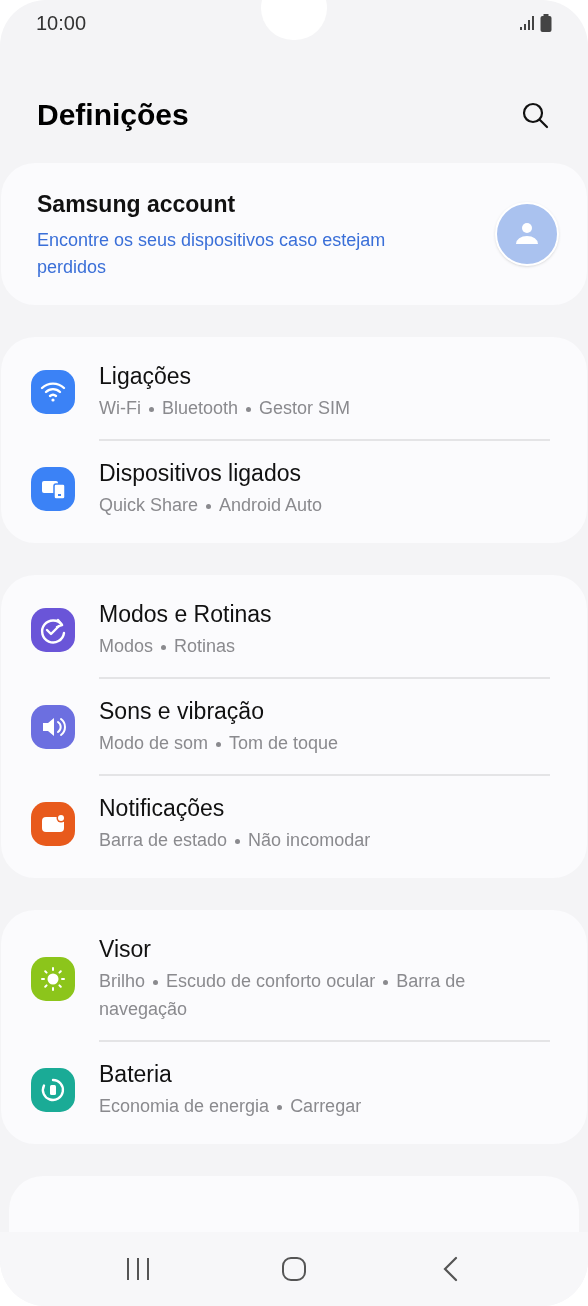  What do you see at coordinates (535, 114) in the screenshot?
I see `search-icon` at bounding box center [535, 114].